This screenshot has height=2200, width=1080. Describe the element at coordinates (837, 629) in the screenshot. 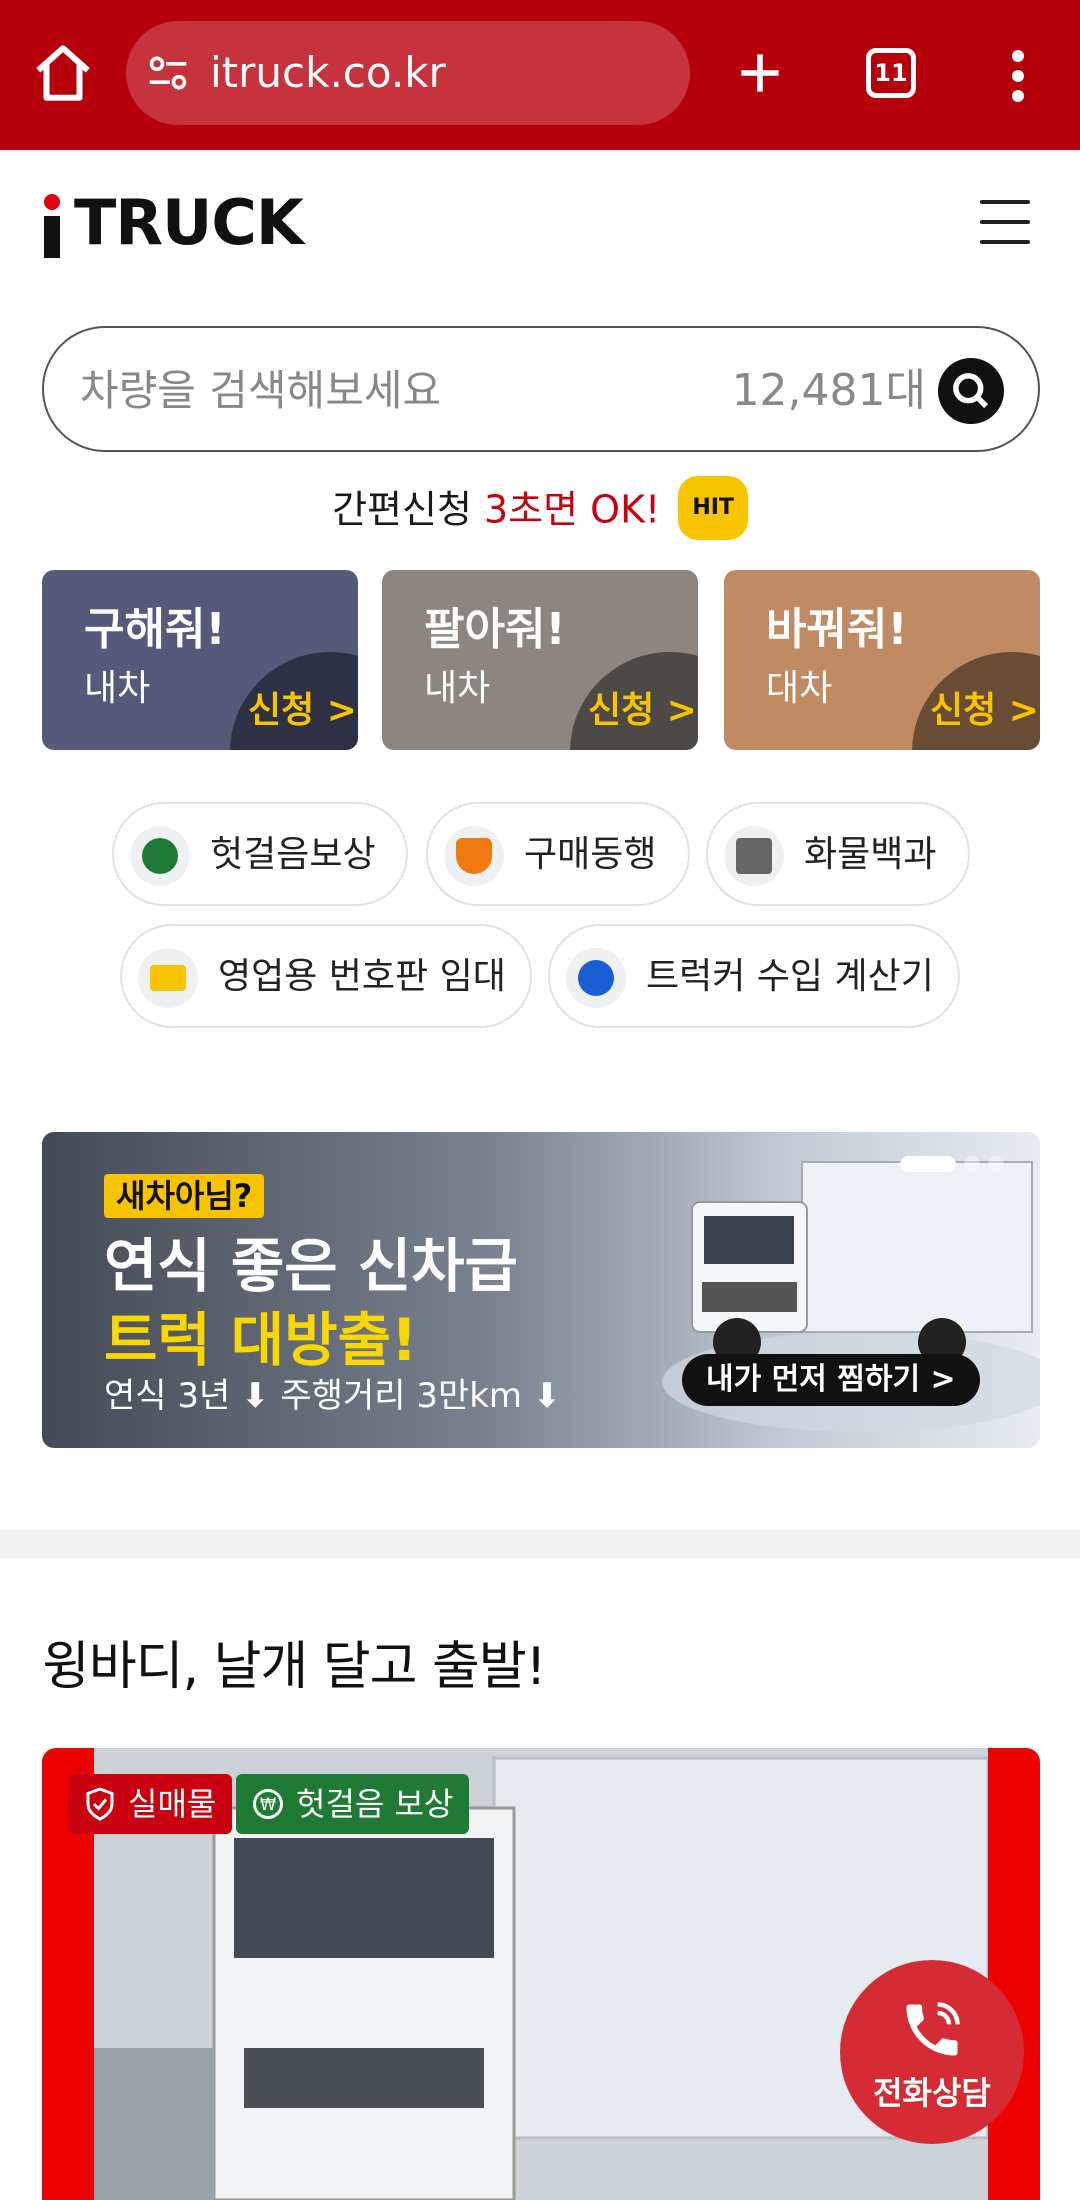

I see `card-title: 바꿔줘!` at that location.